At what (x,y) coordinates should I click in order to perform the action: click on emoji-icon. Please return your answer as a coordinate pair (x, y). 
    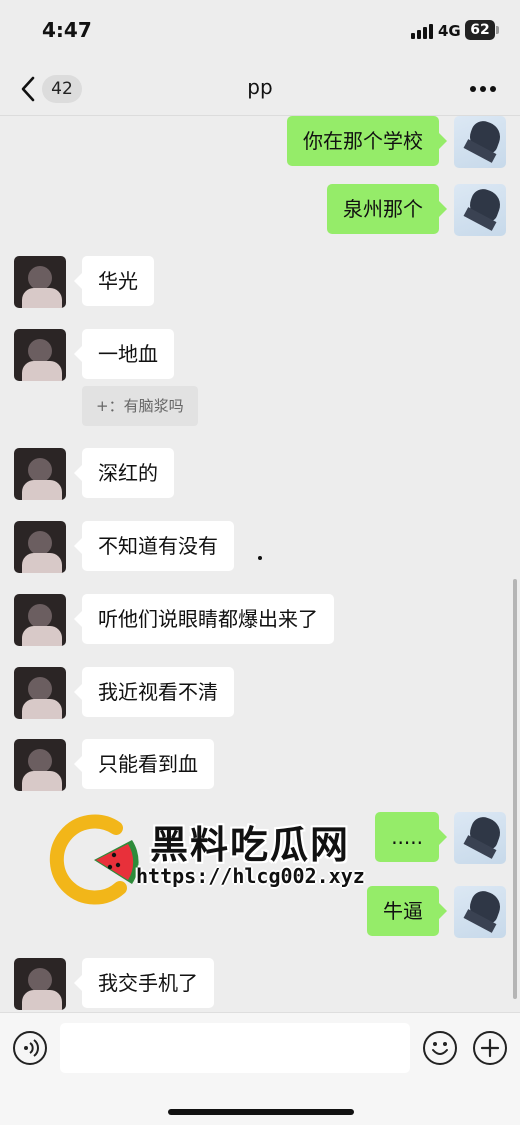
    Looking at the image, I should click on (440, 1048).